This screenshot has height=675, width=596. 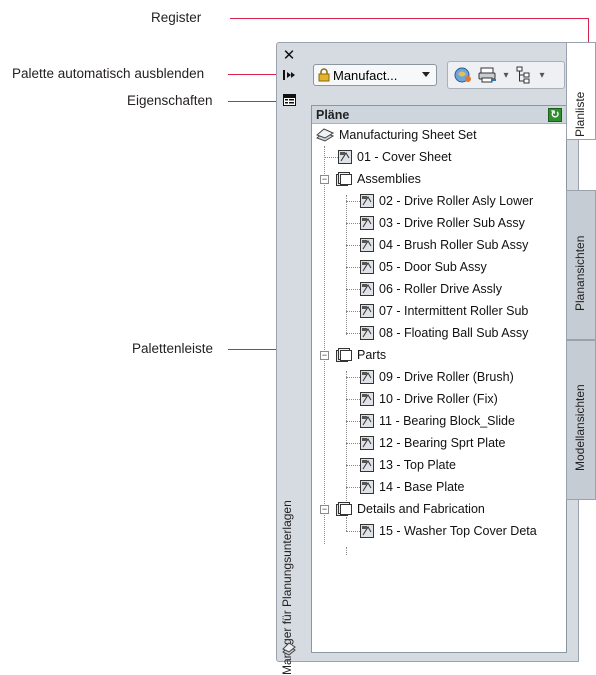 I want to click on tree-sheet-03: 03 - Drive Roller Sub Assy, so click(x=442, y=223).